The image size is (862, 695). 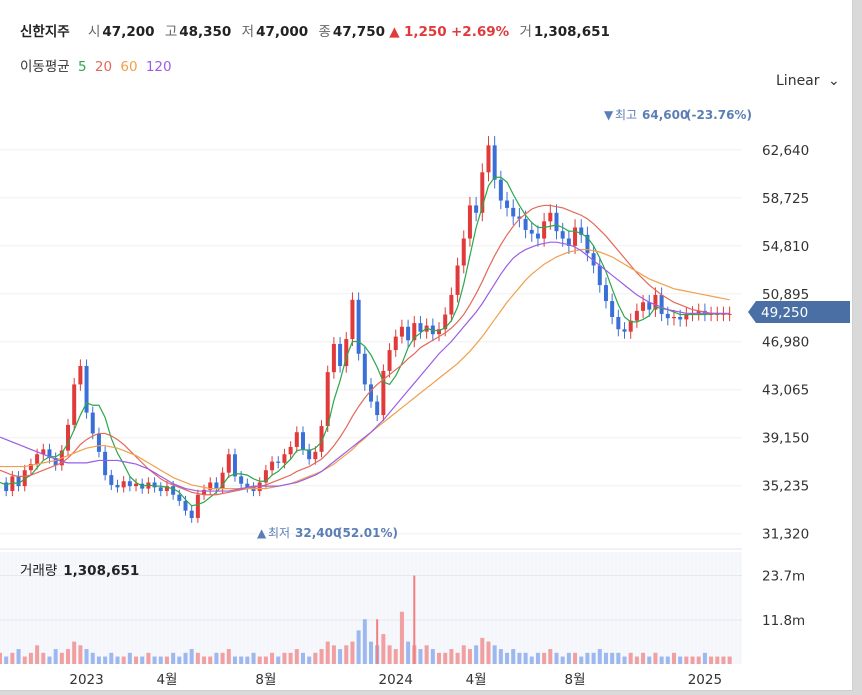 I want to click on x-tick-label: 2023, so click(x=86, y=680).